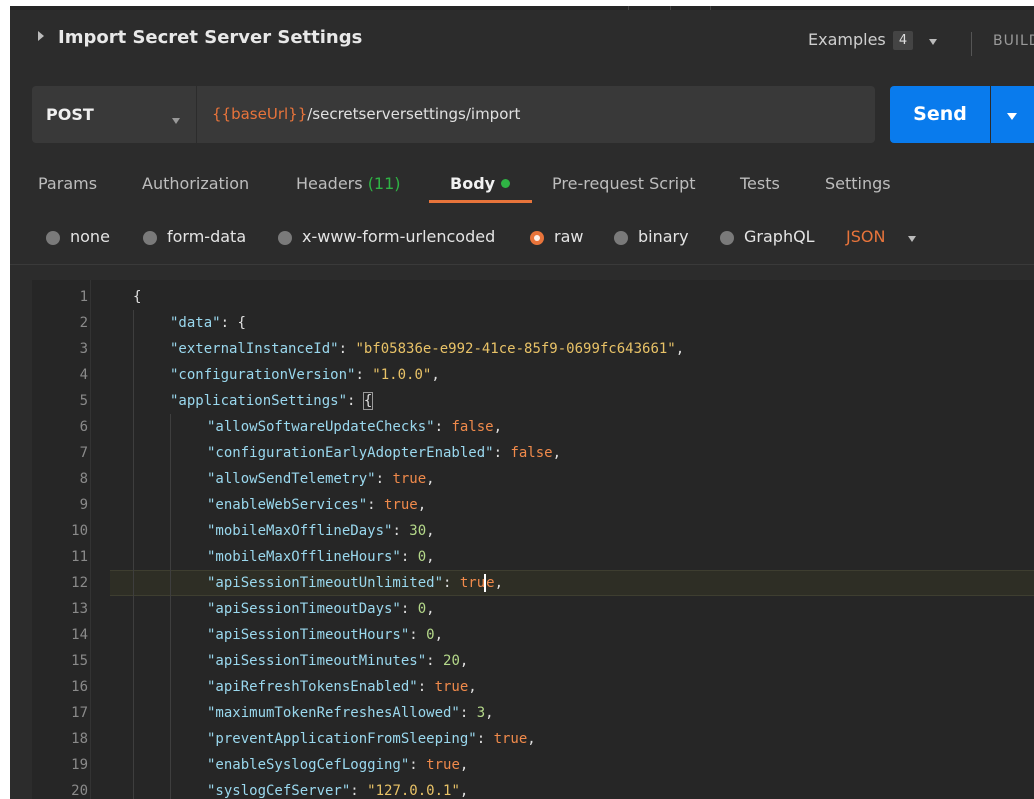 The image size is (1034, 799). Describe the element at coordinates (67, 183) in the screenshot. I see `tab-params: Params` at that location.